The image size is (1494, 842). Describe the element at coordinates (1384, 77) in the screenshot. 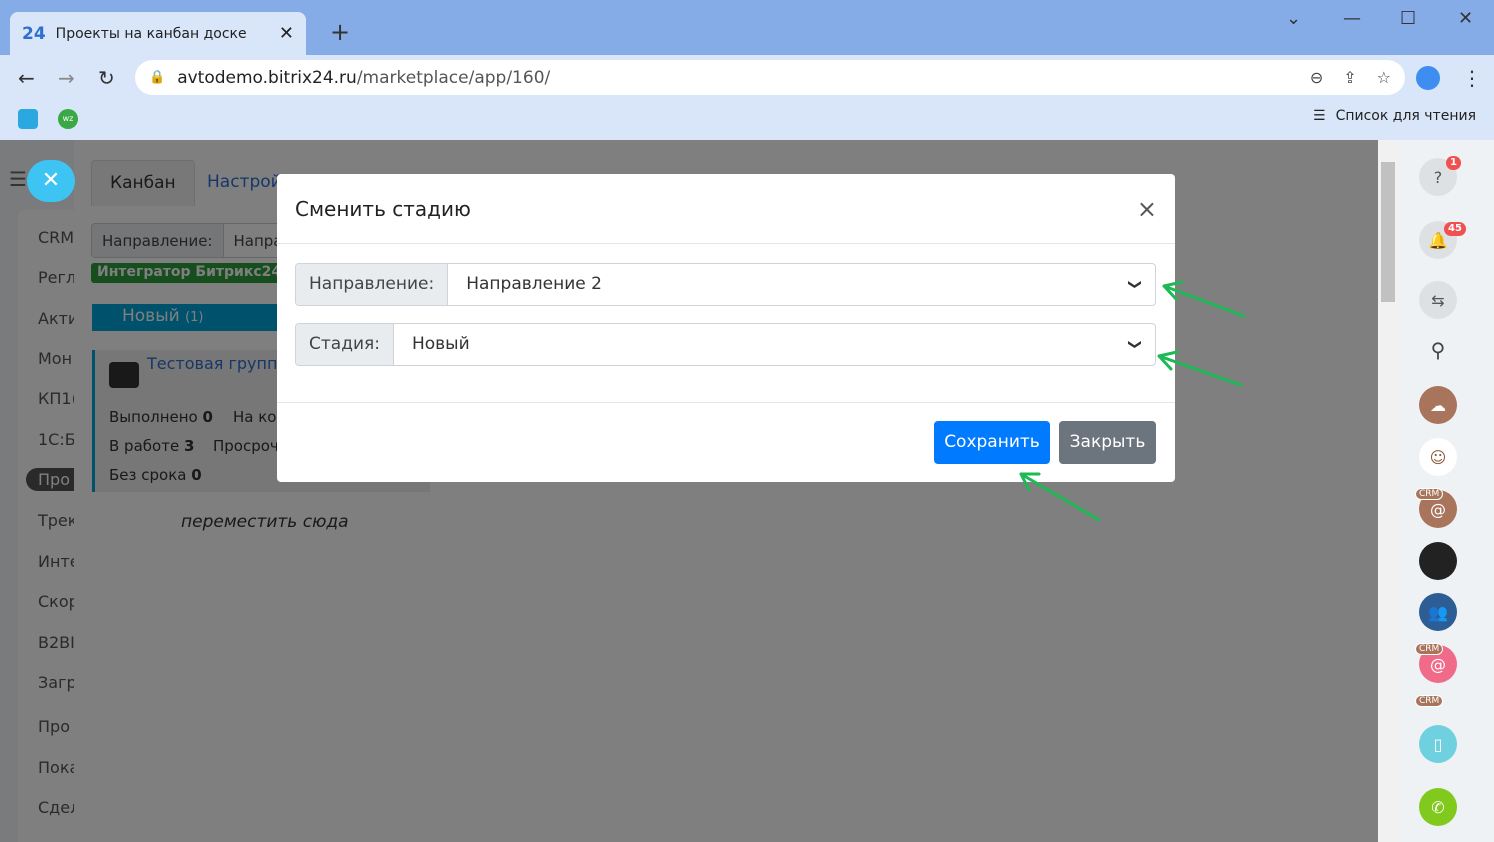

I see `bookmark-star-icon: ☆` at that location.